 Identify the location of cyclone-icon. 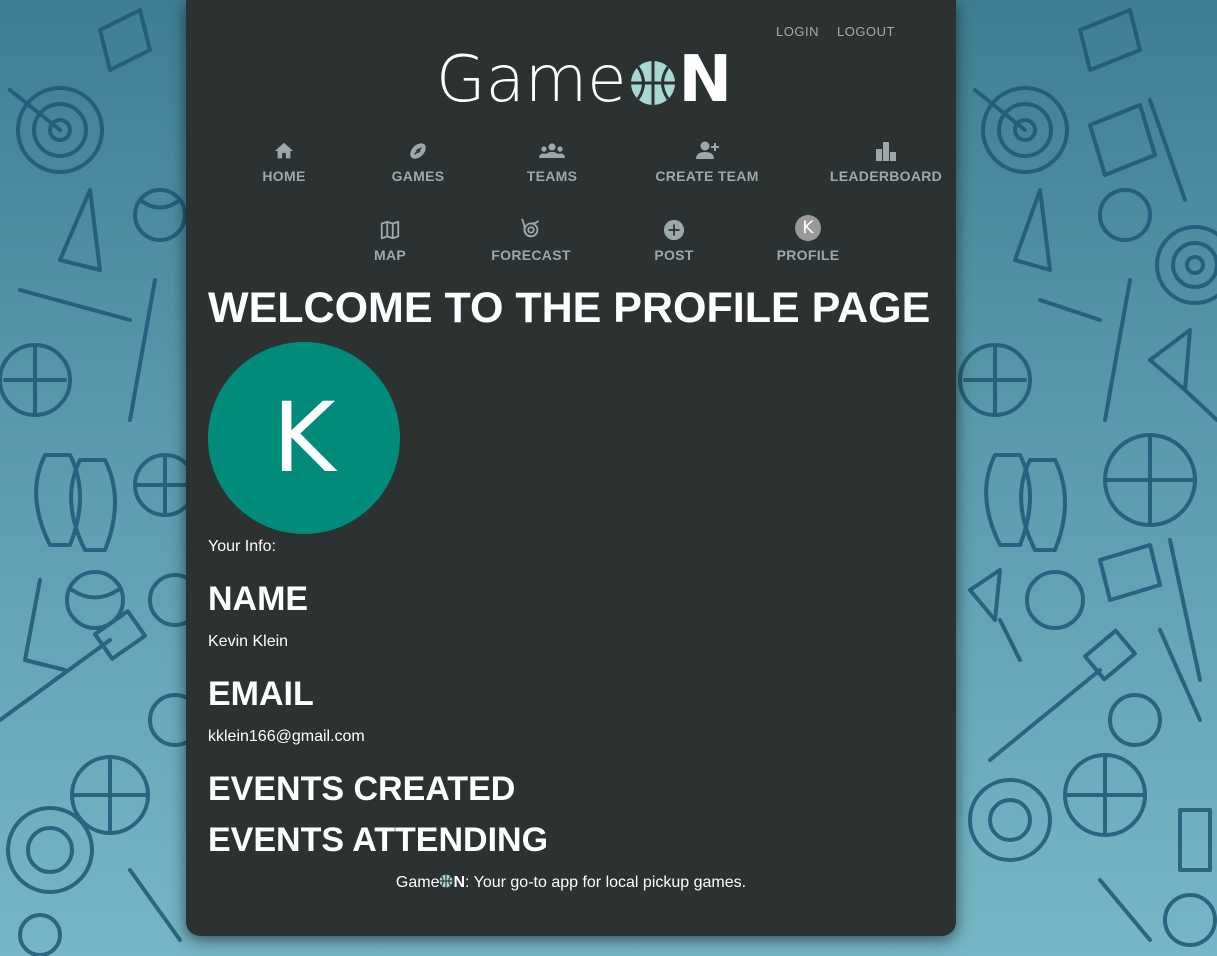
(531, 228).